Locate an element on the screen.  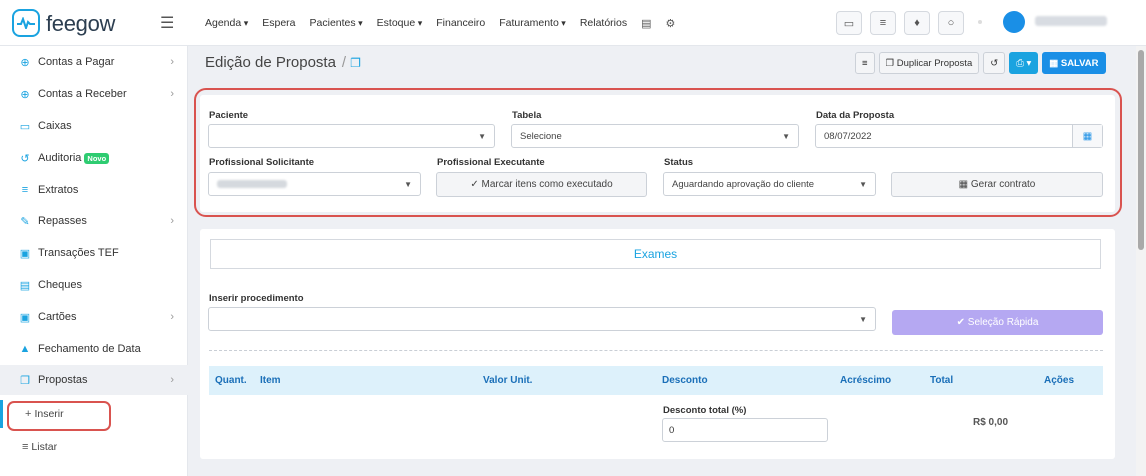
duplicate-label: Duplicar Proposta is located at coordinates (934, 63).